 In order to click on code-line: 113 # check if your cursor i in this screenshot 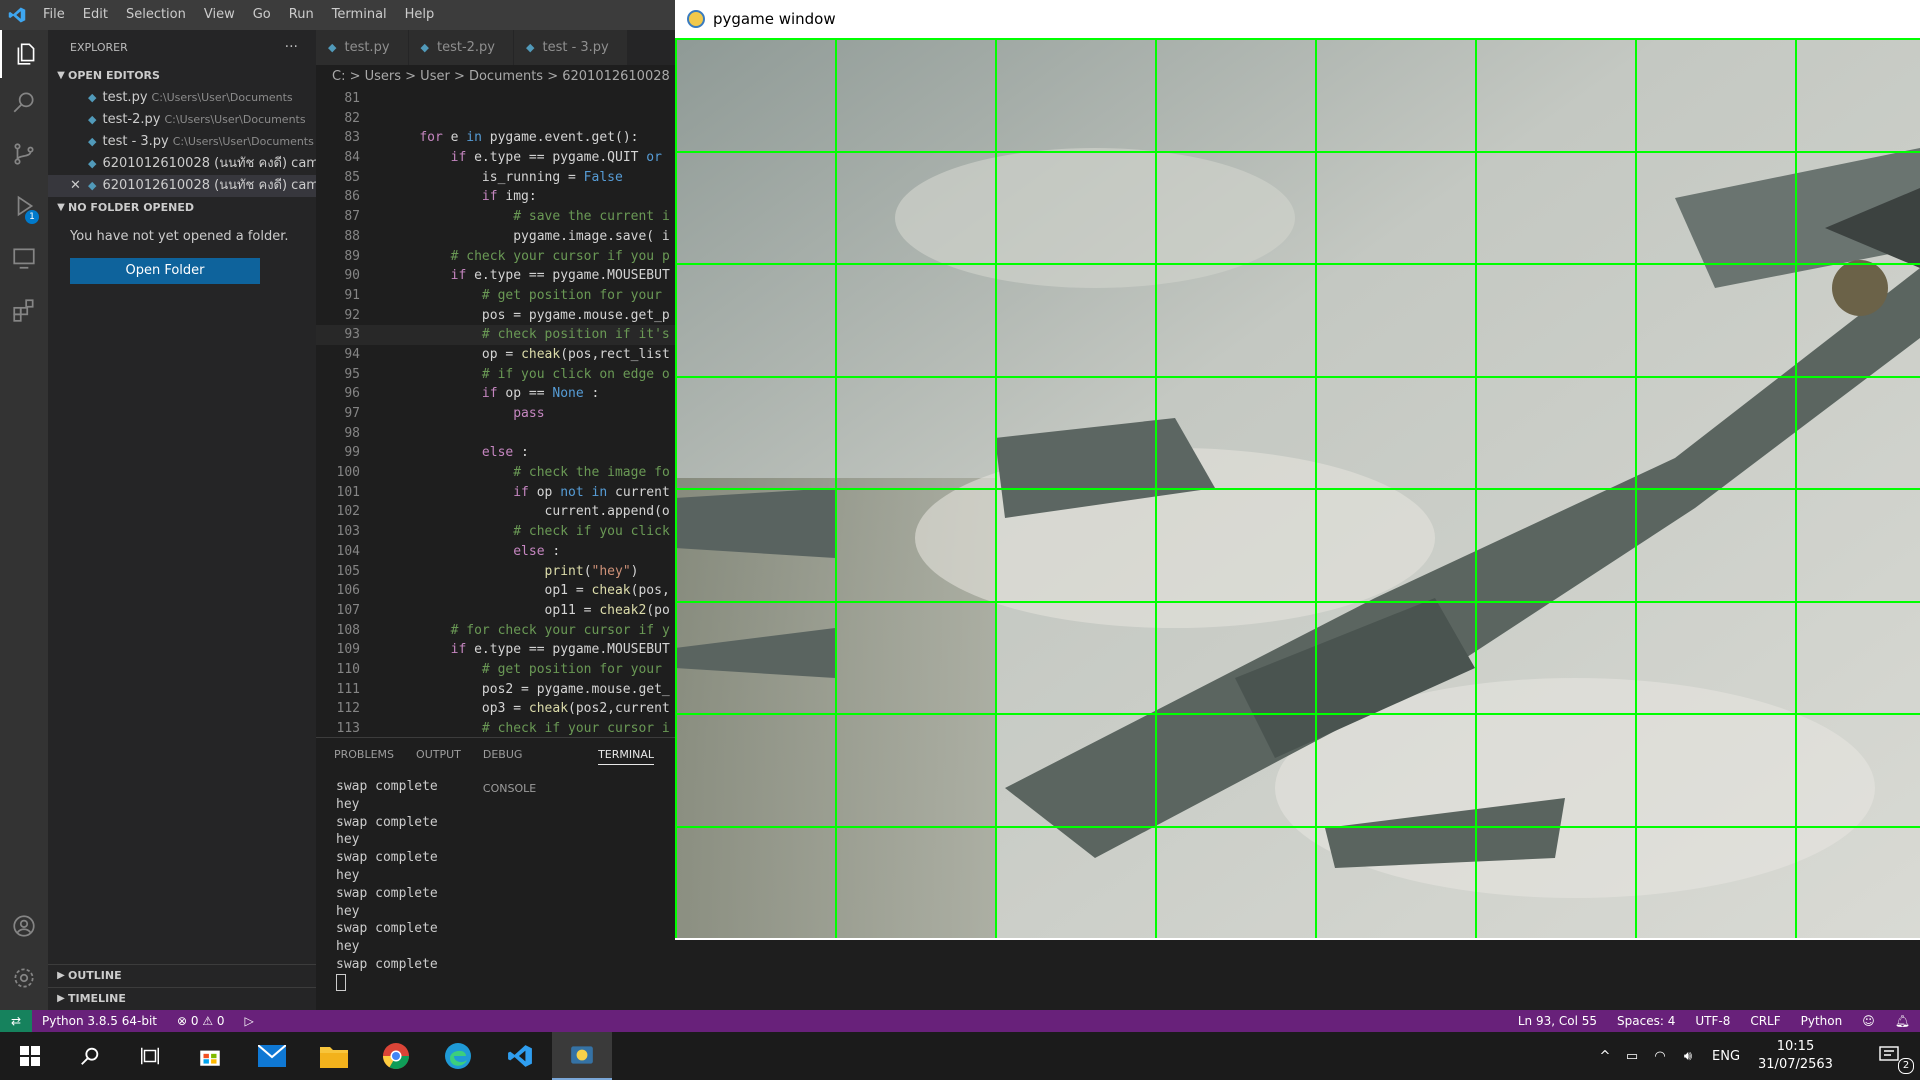, I will do `click(496, 728)`.